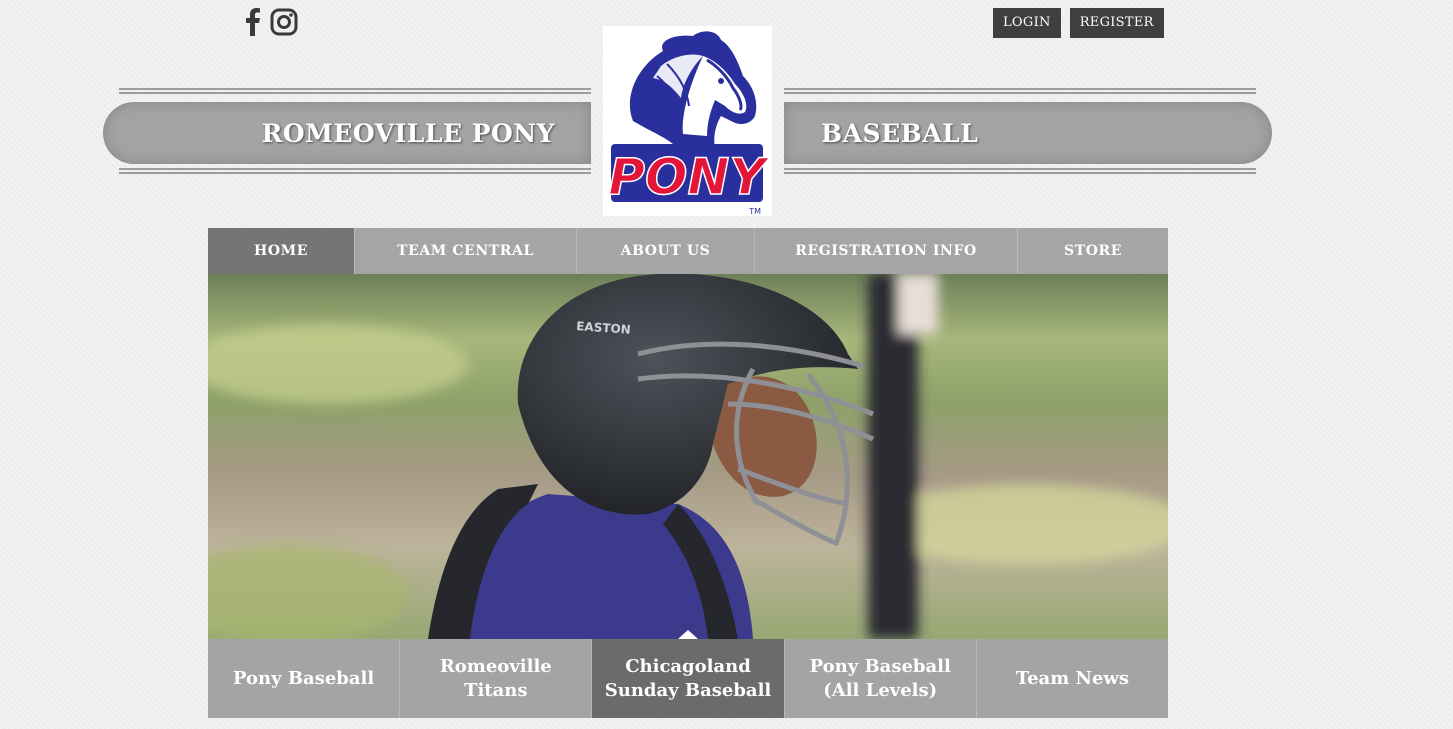  I want to click on slide-tab-chicagoland-sunday: Chicagoland Sunday Baseball, so click(688, 674).